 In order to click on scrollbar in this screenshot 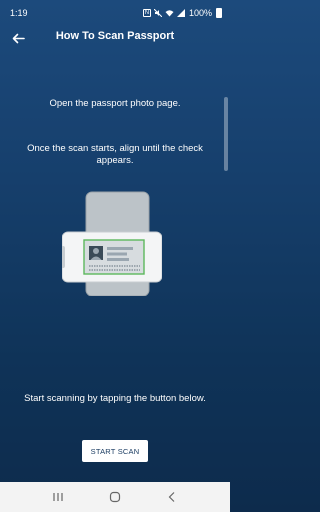, I will do `click(226, 134)`.